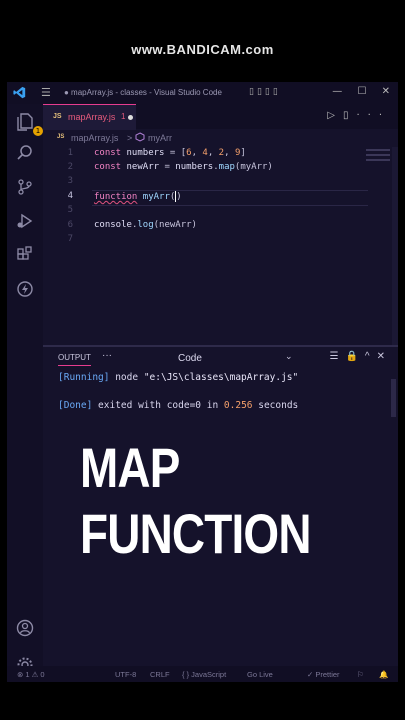 This screenshot has height=720, width=405. I want to click on code-line: 7, so click(220, 241).